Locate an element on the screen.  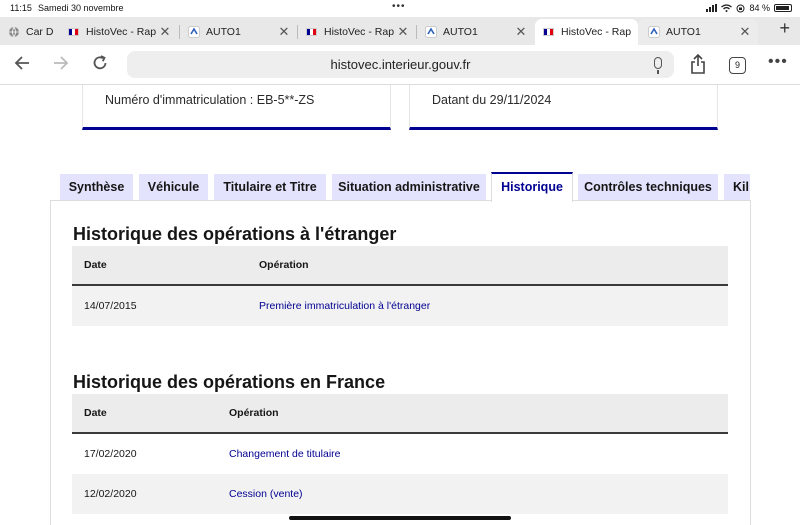
tab-historique: Historique is located at coordinates (532, 187).